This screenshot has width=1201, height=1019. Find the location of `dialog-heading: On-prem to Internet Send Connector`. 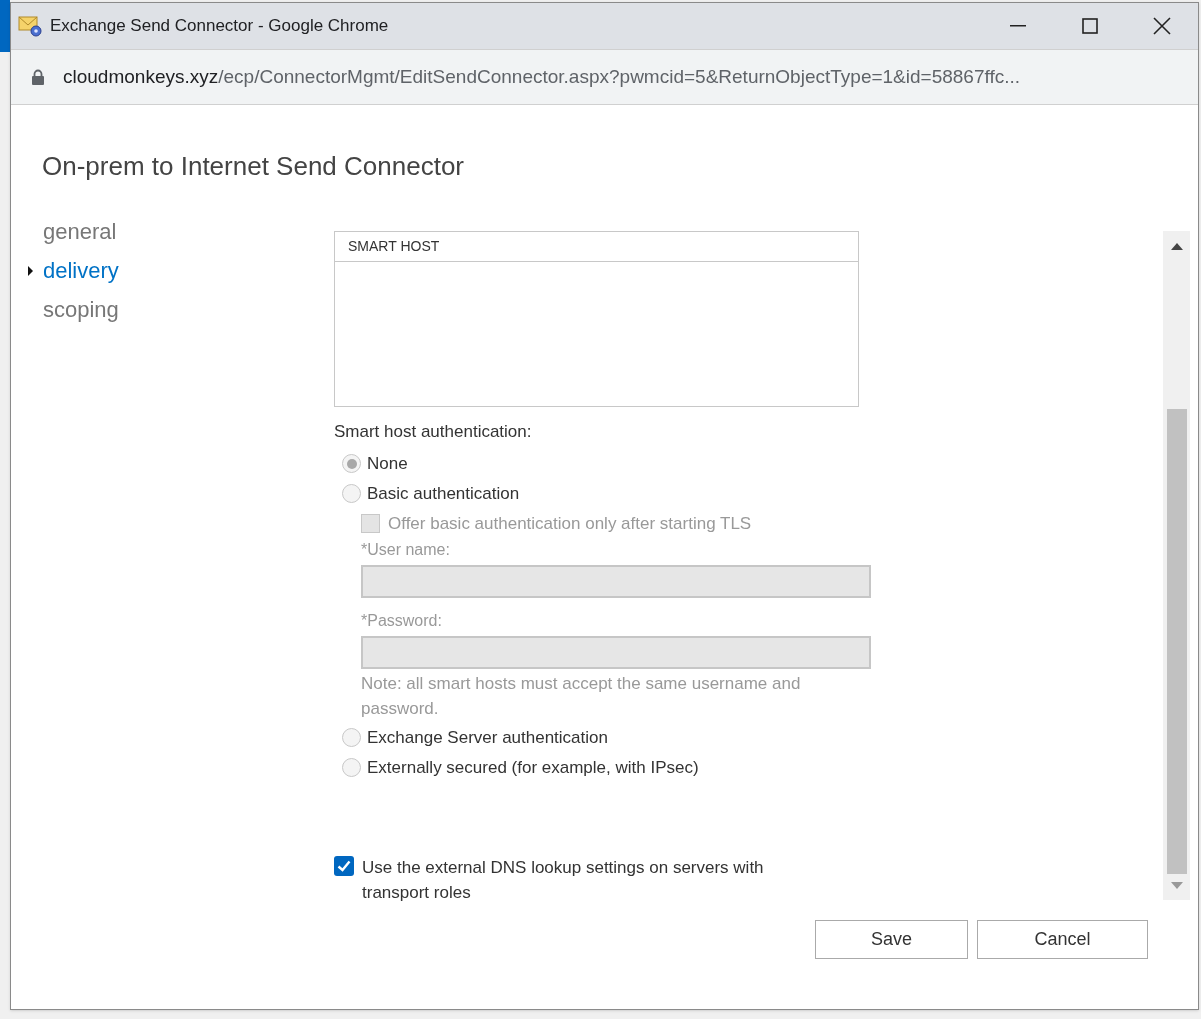

dialog-heading: On-prem to Internet Send Connector is located at coordinates (253, 166).